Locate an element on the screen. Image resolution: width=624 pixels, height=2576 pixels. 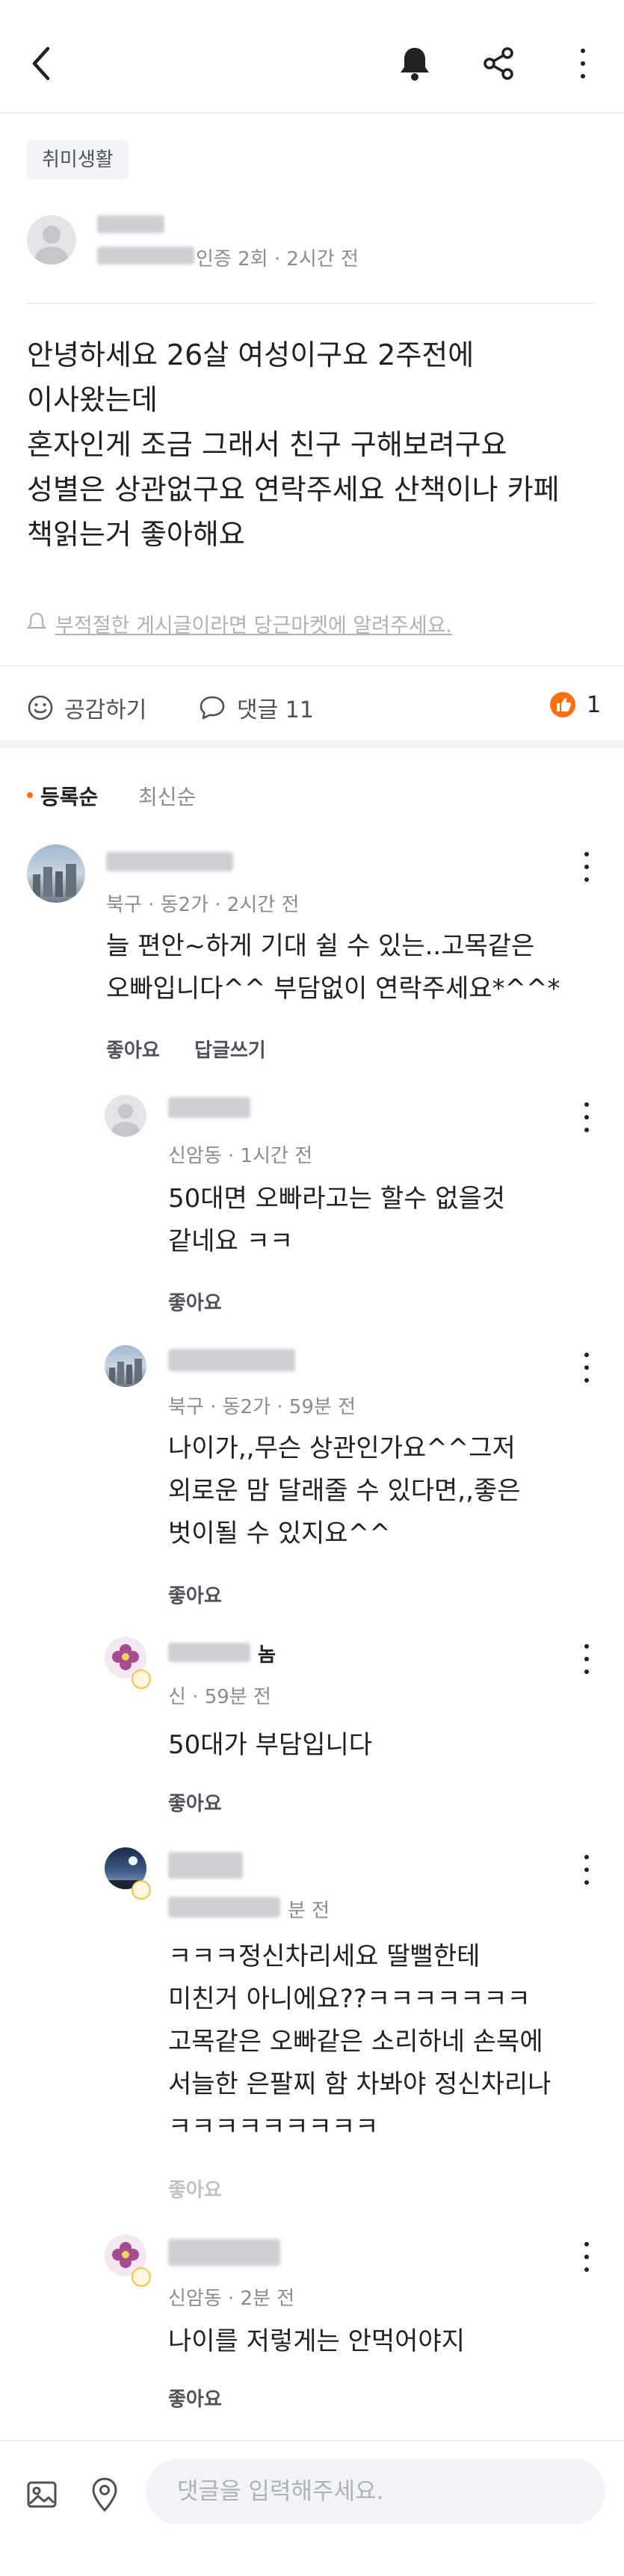
actions-top-divider is located at coordinates (312, 666).